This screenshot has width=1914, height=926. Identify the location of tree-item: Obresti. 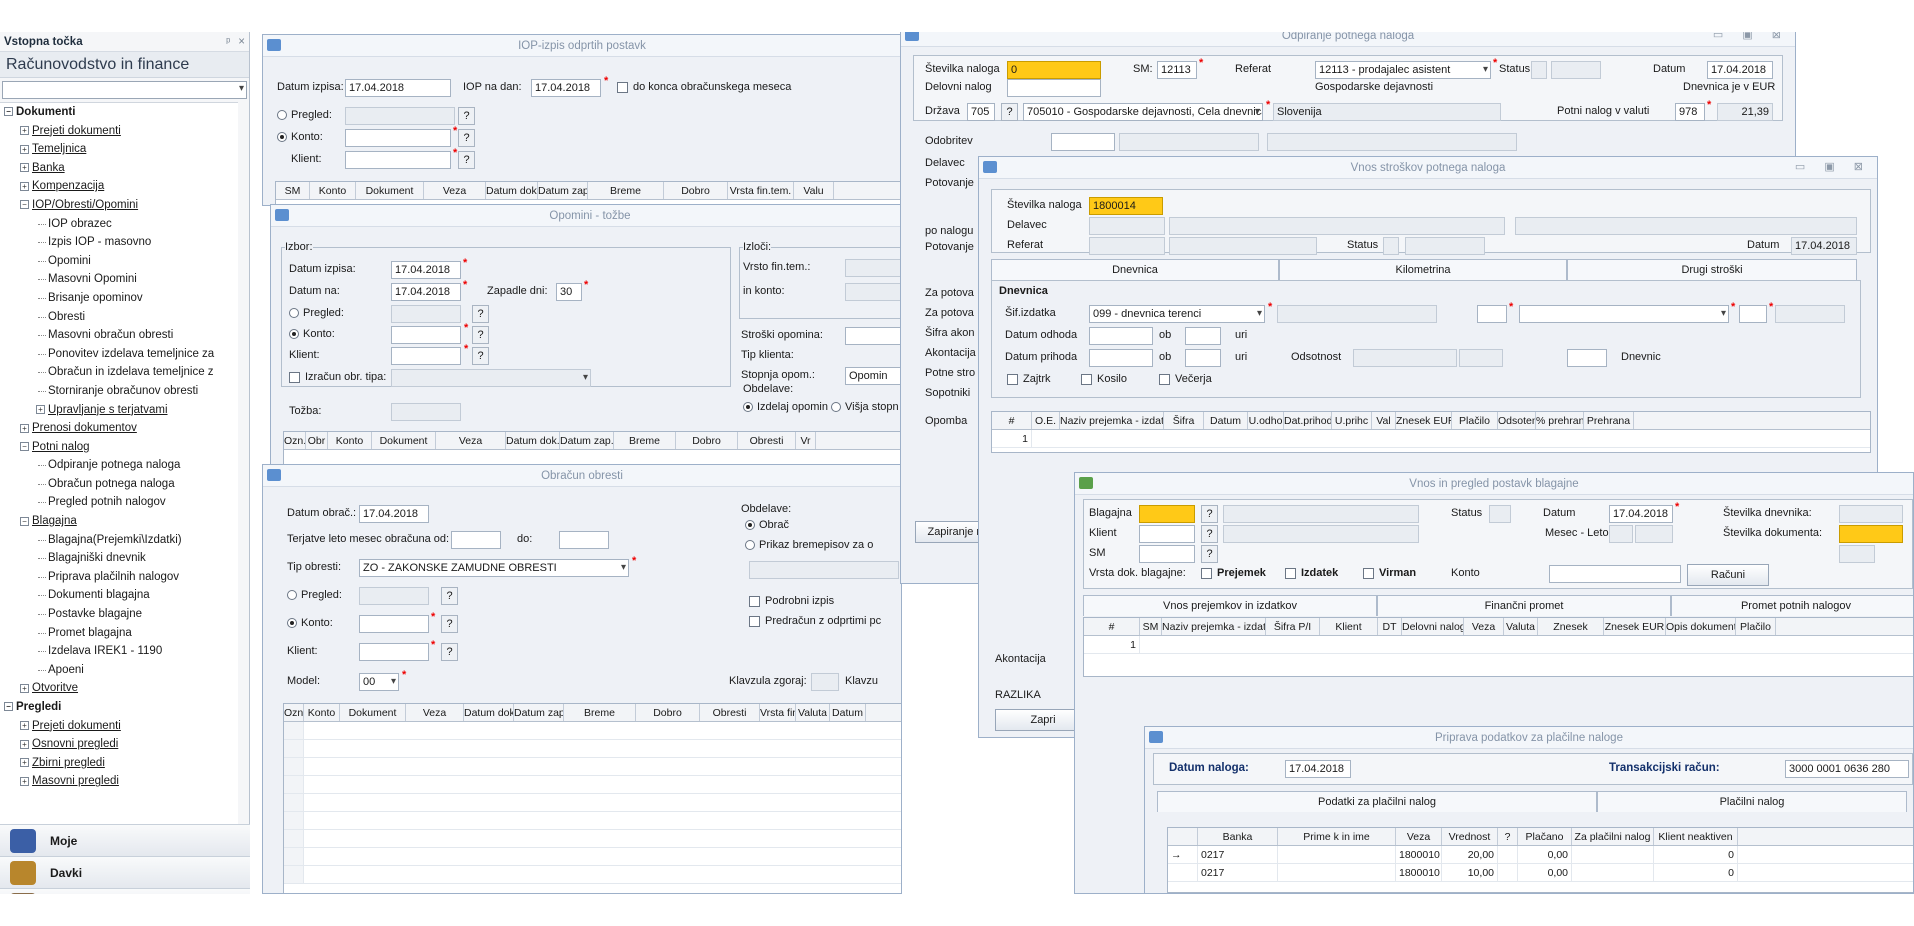
(119, 317).